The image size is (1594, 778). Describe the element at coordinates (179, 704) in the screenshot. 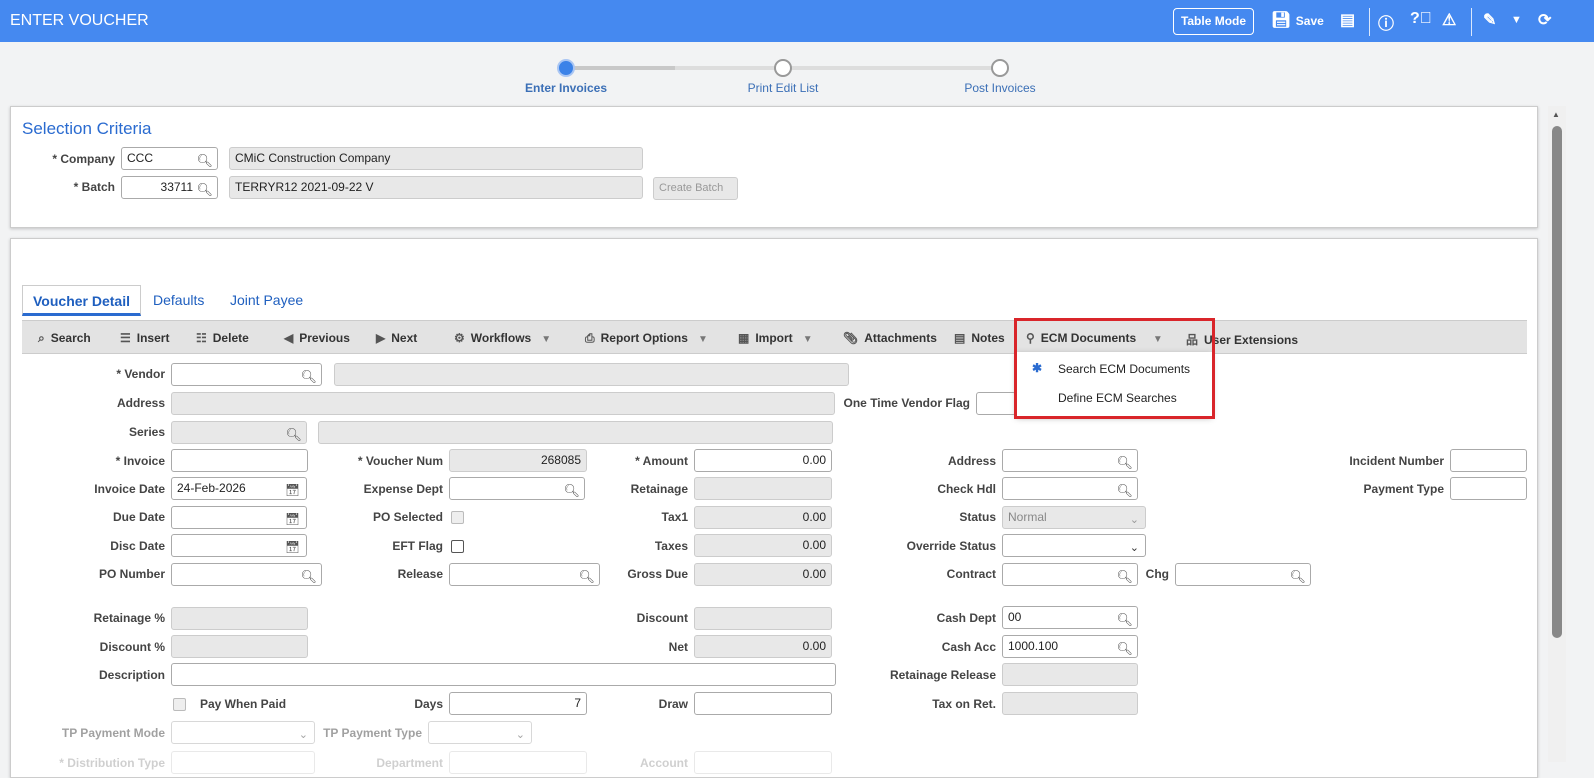

I see `pay-when-paid-checkbox` at that location.